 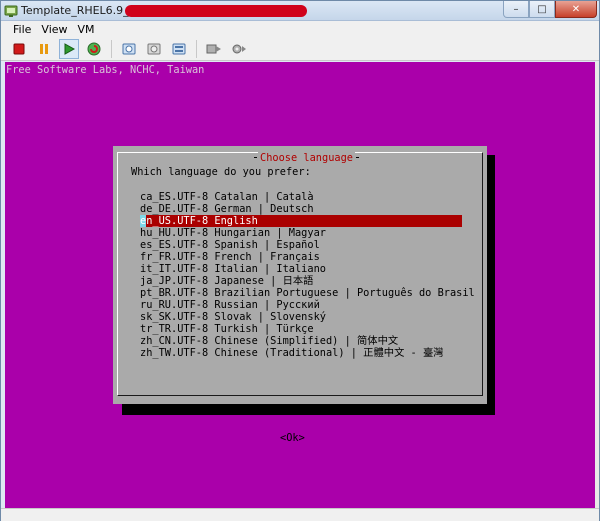 I want to click on snapshot-take-button, so click(x=129, y=49).